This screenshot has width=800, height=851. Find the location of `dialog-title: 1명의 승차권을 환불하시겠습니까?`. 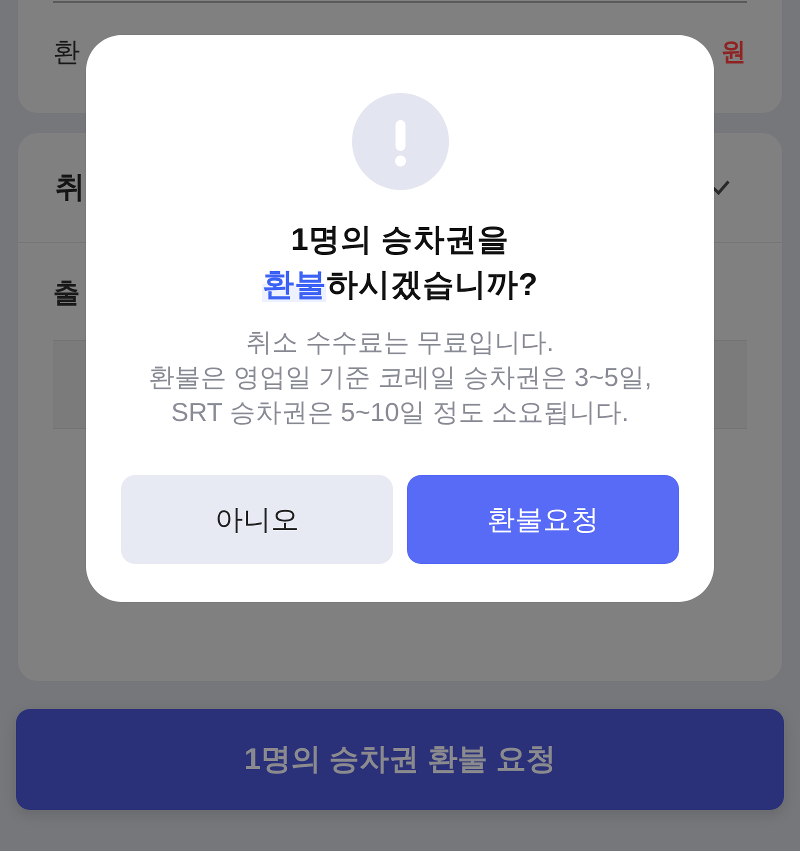

dialog-title: 1명의 승차권을 환불하시겠습니까? is located at coordinates (400, 262).